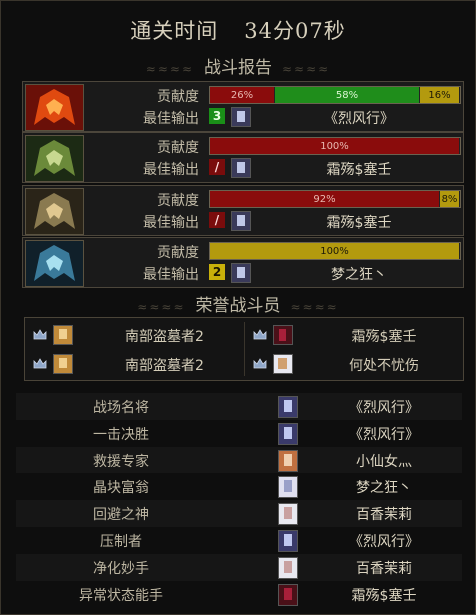 The image size is (476, 615). What do you see at coordinates (440, 95) in the screenshot?
I see `contribution-segment: 16%` at bounding box center [440, 95].